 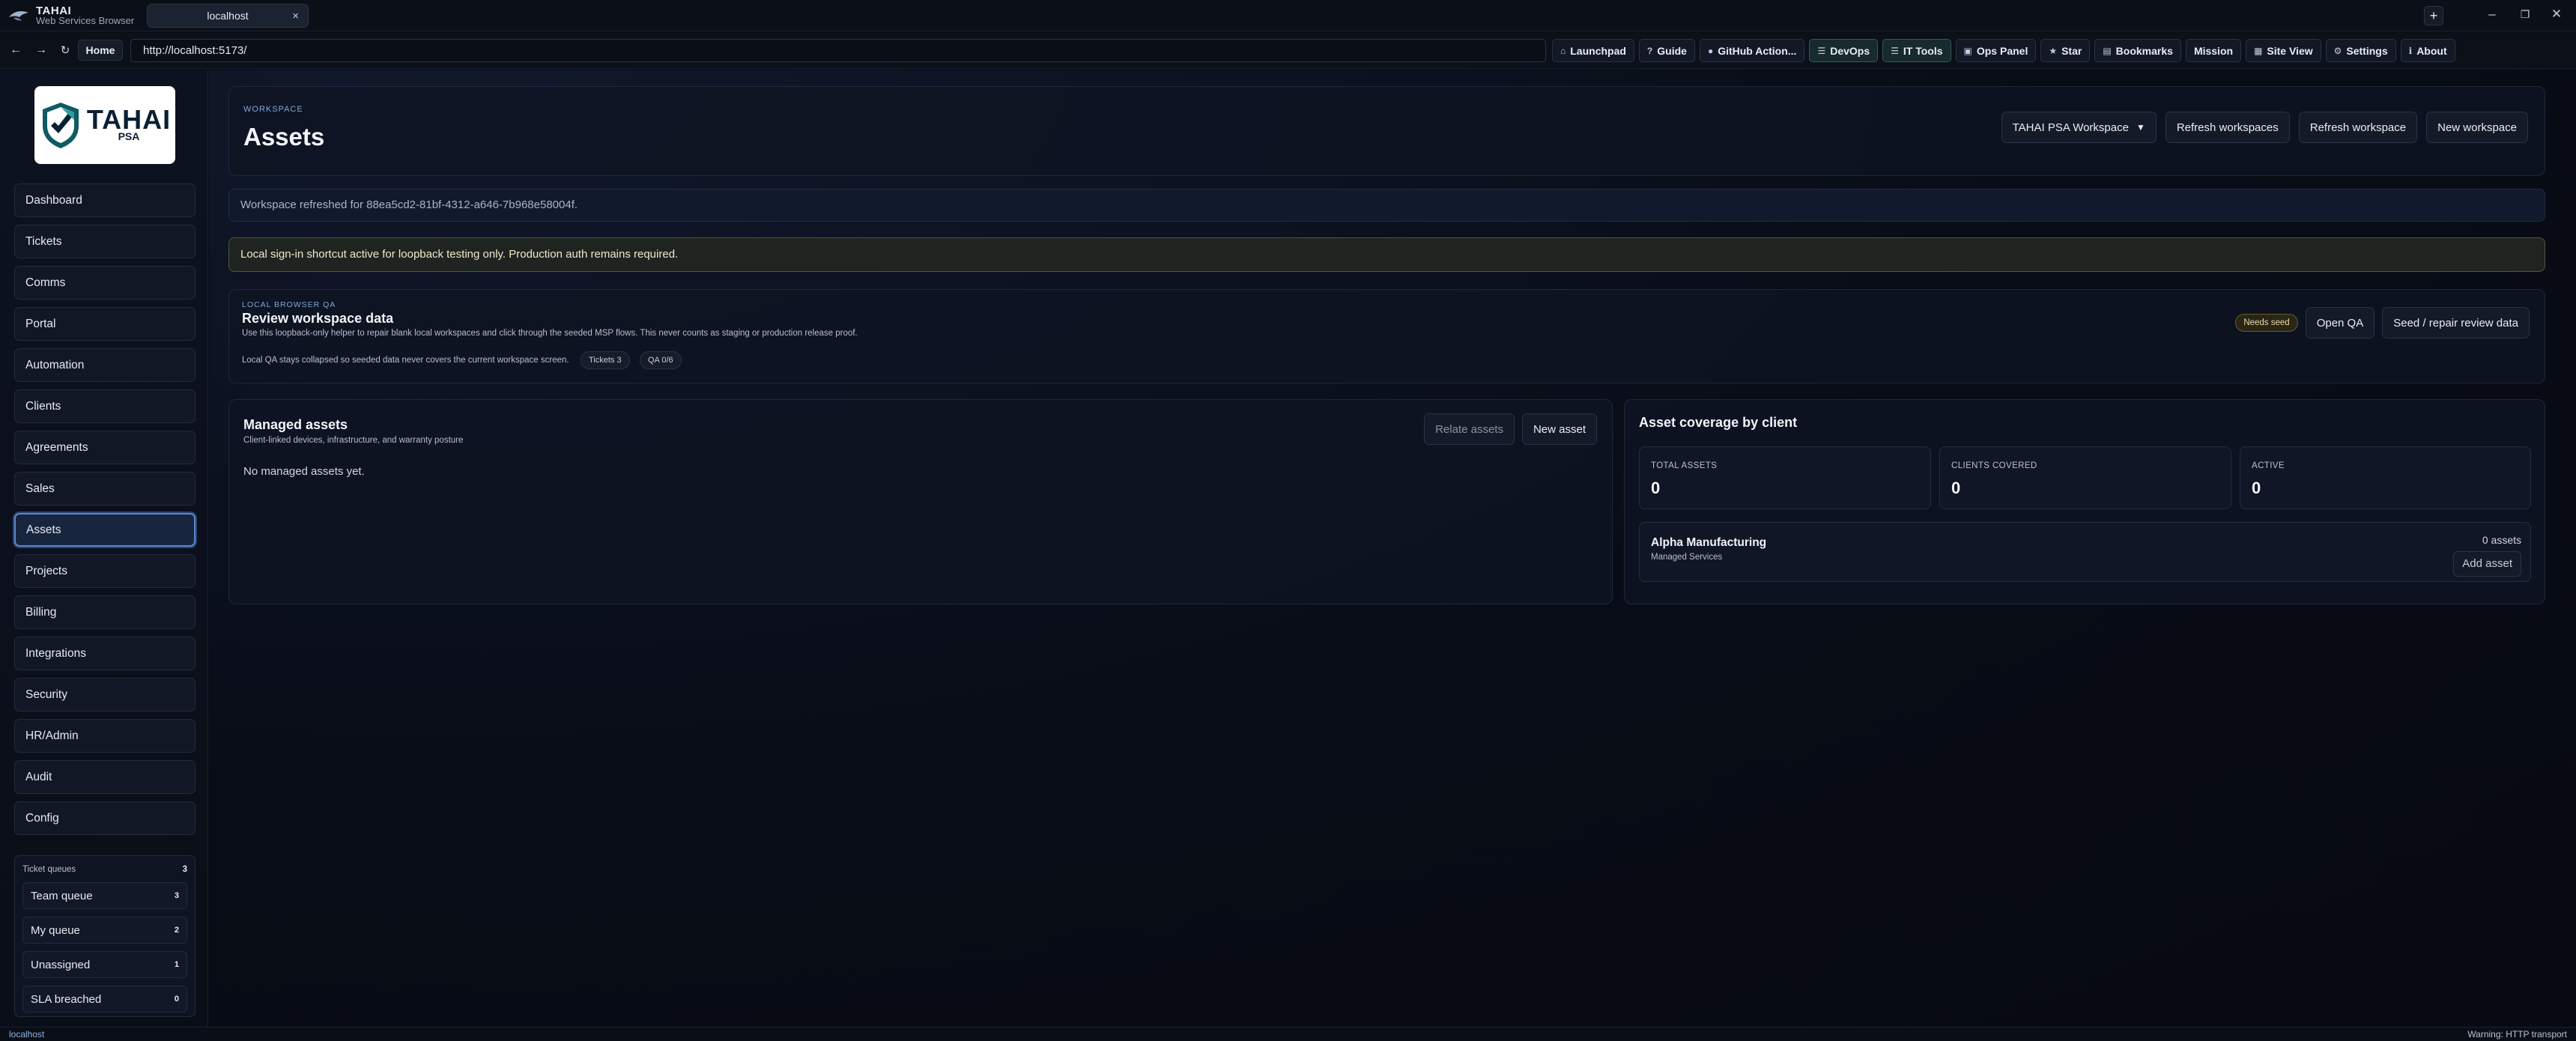 I want to click on shield-logo-icon, so click(x=60, y=125).